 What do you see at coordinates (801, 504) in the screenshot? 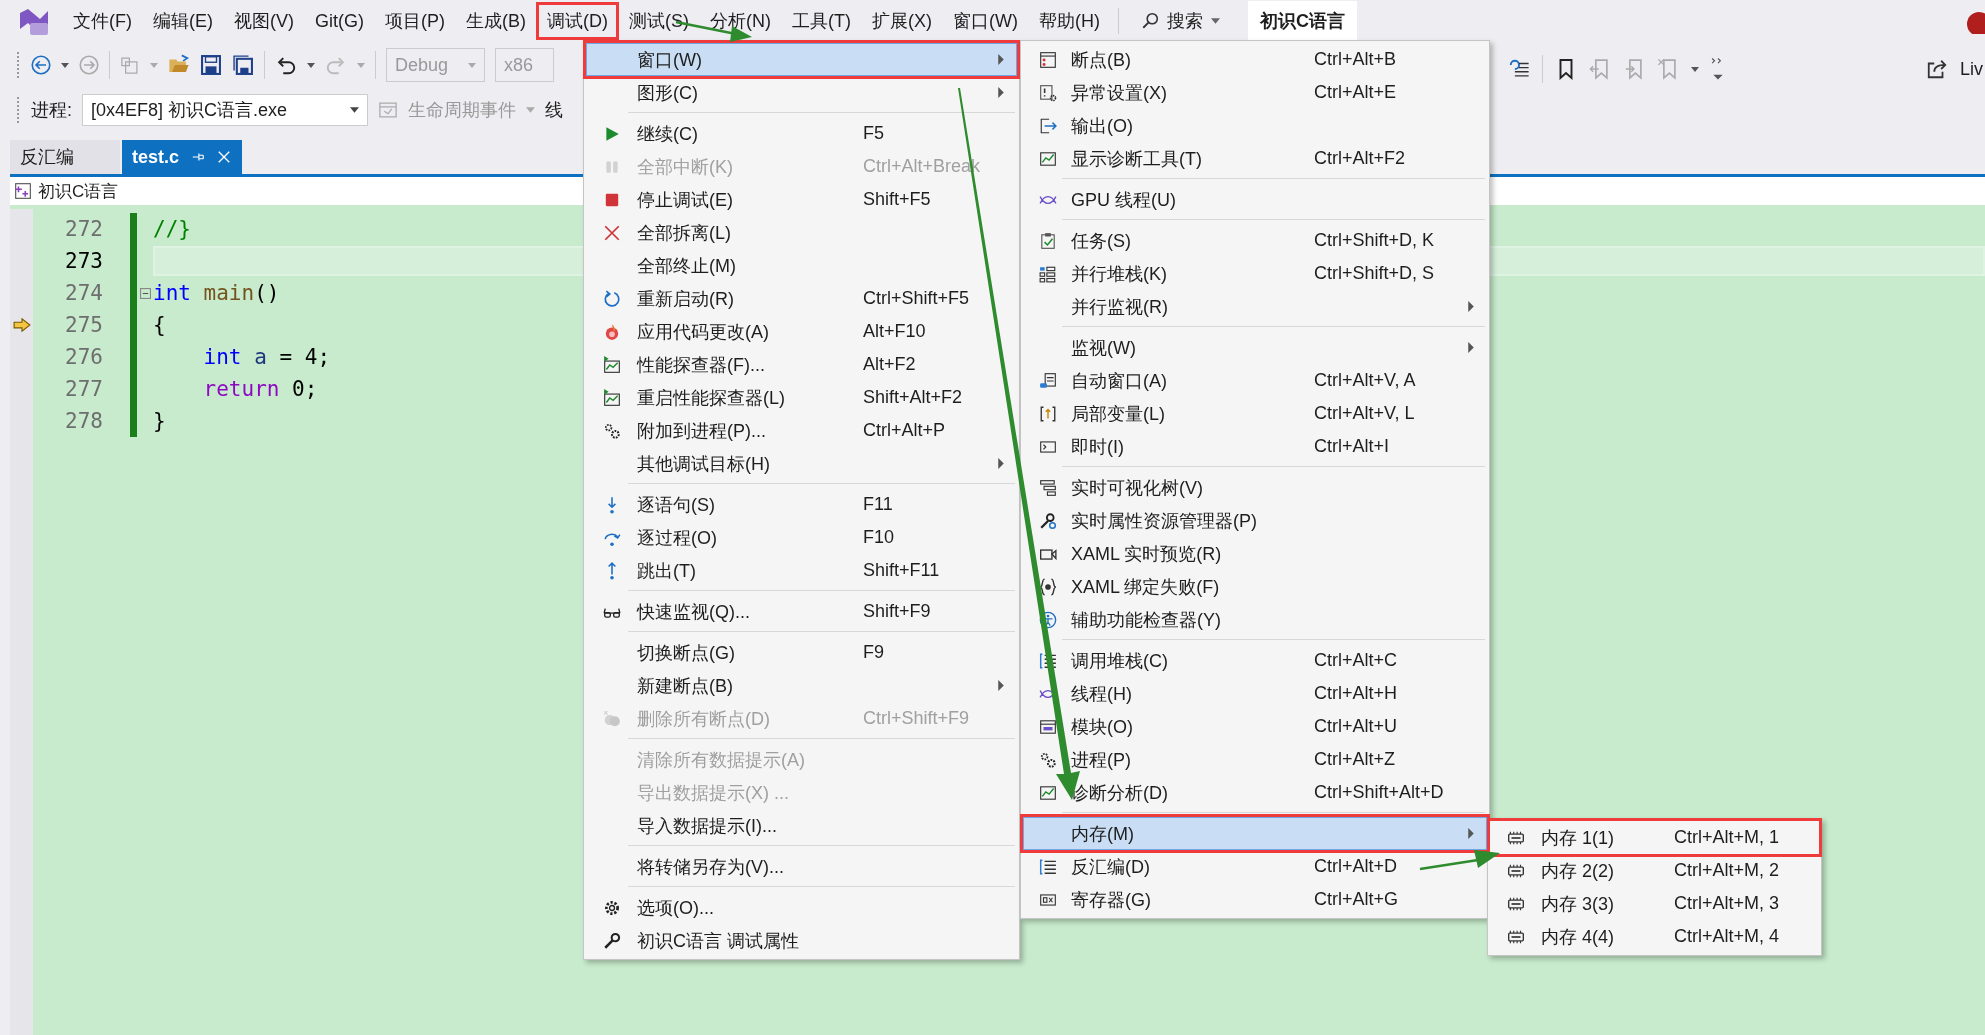
I see `menu-item: 逐语句(S) F11` at bounding box center [801, 504].